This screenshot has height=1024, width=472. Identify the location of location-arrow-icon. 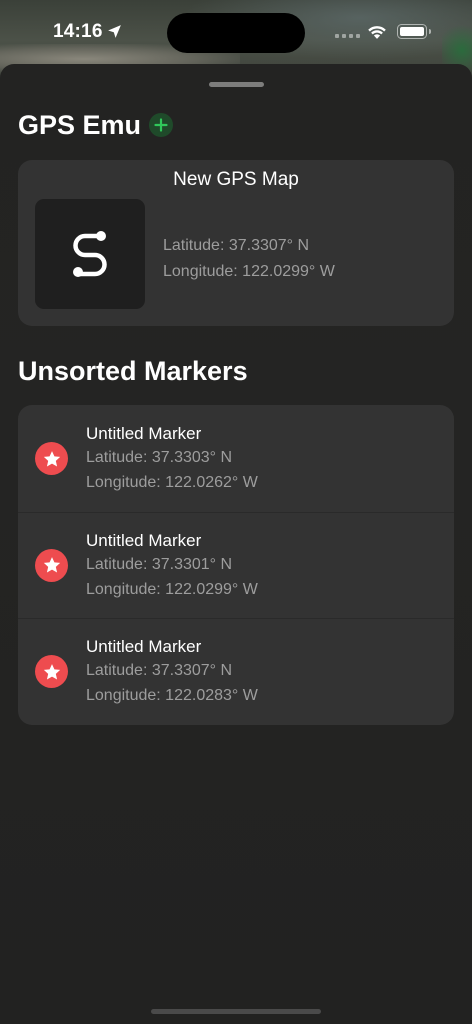
(114, 31).